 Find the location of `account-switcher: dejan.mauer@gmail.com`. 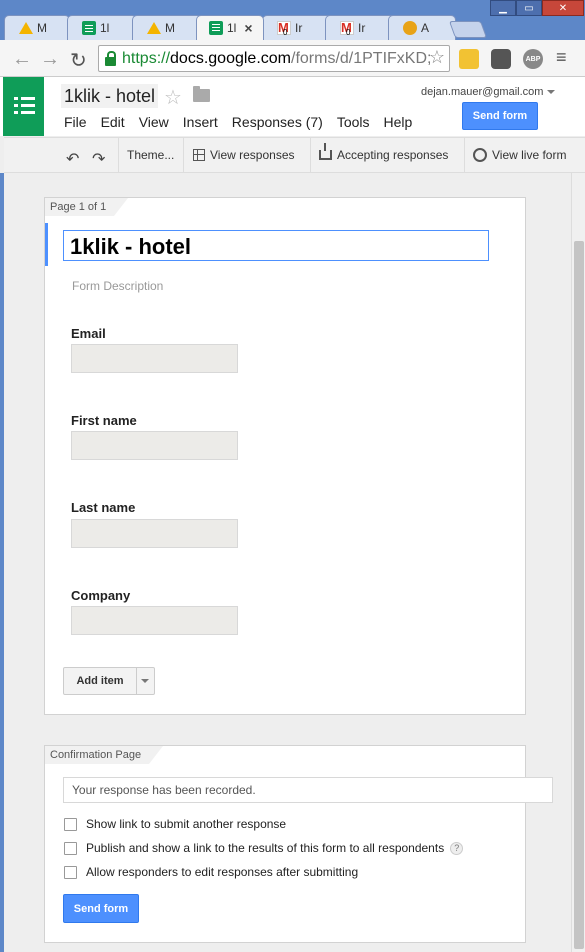

account-switcher: dejan.mauer@gmail.com is located at coordinates (488, 92).